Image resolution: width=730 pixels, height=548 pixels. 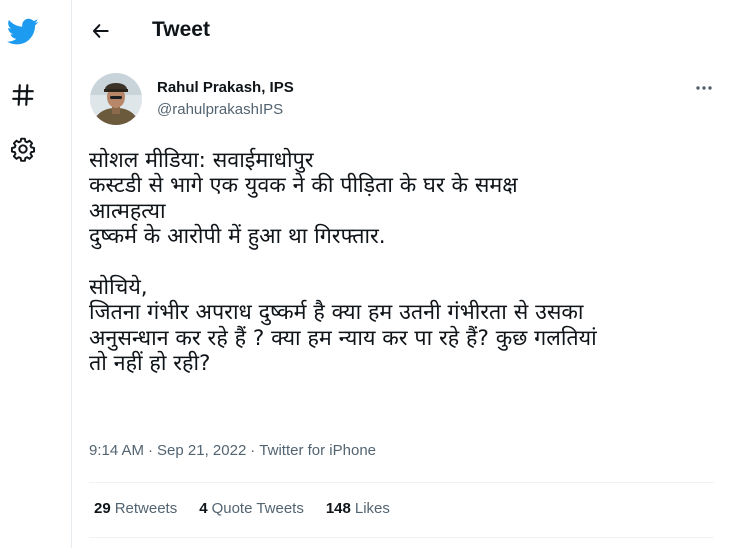 What do you see at coordinates (201, 450) in the screenshot?
I see `tweet-date: Sep 21, 2022` at bounding box center [201, 450].